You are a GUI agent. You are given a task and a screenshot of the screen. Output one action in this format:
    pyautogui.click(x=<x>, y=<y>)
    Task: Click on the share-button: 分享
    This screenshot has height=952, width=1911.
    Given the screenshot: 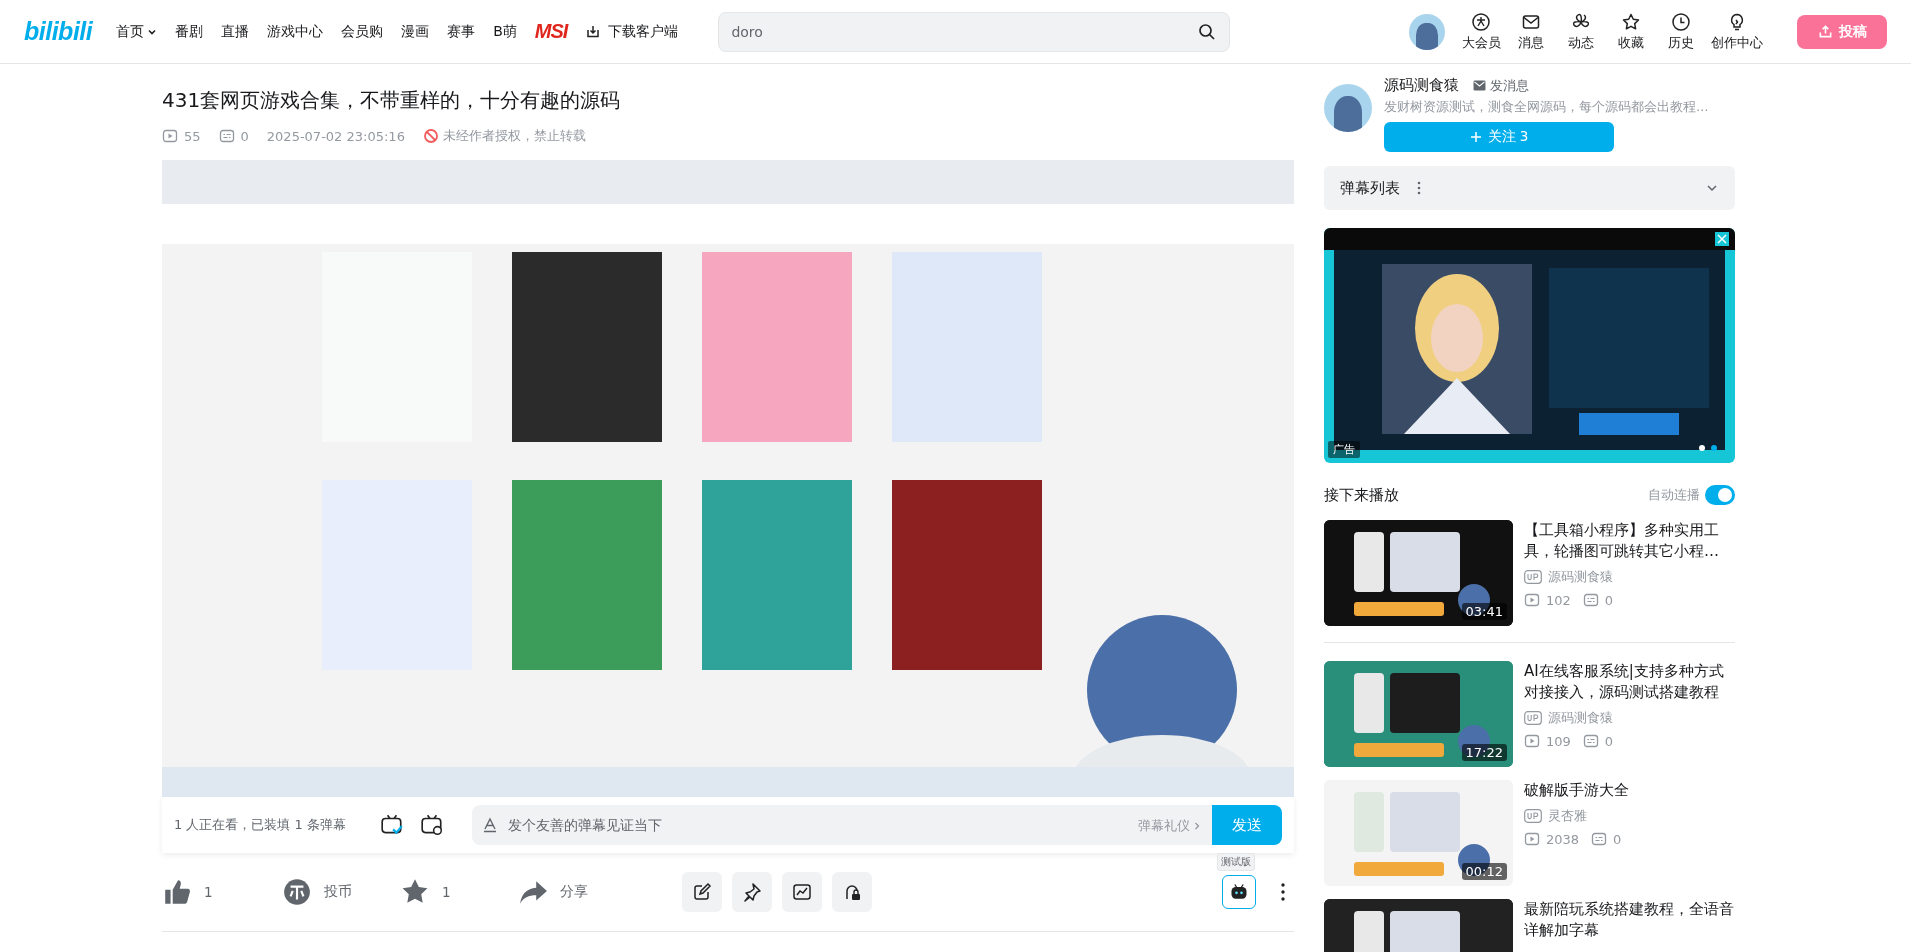 What is the action you would take?
    pyautogui.click(x=578, y=892)
    